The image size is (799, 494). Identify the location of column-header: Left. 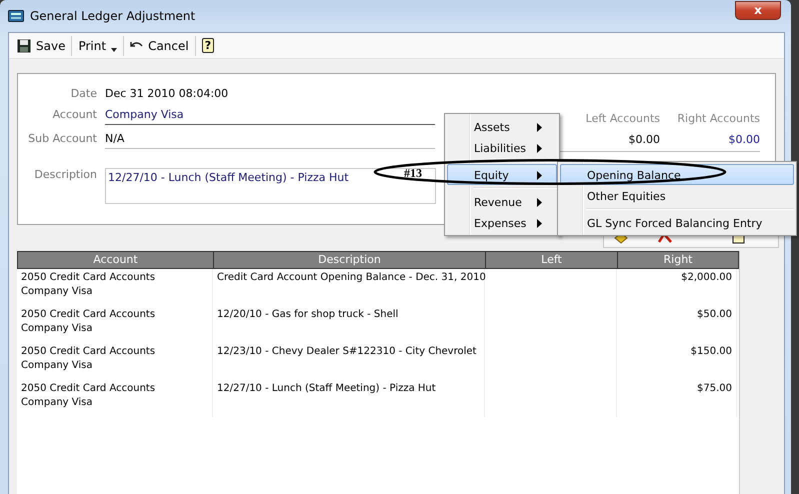
(552, 260).